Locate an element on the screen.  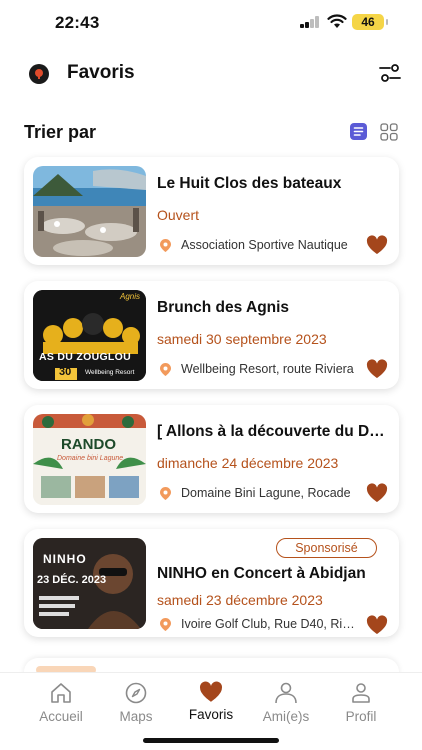
poster-brand: NINHO is located at coordinates (65, 559).